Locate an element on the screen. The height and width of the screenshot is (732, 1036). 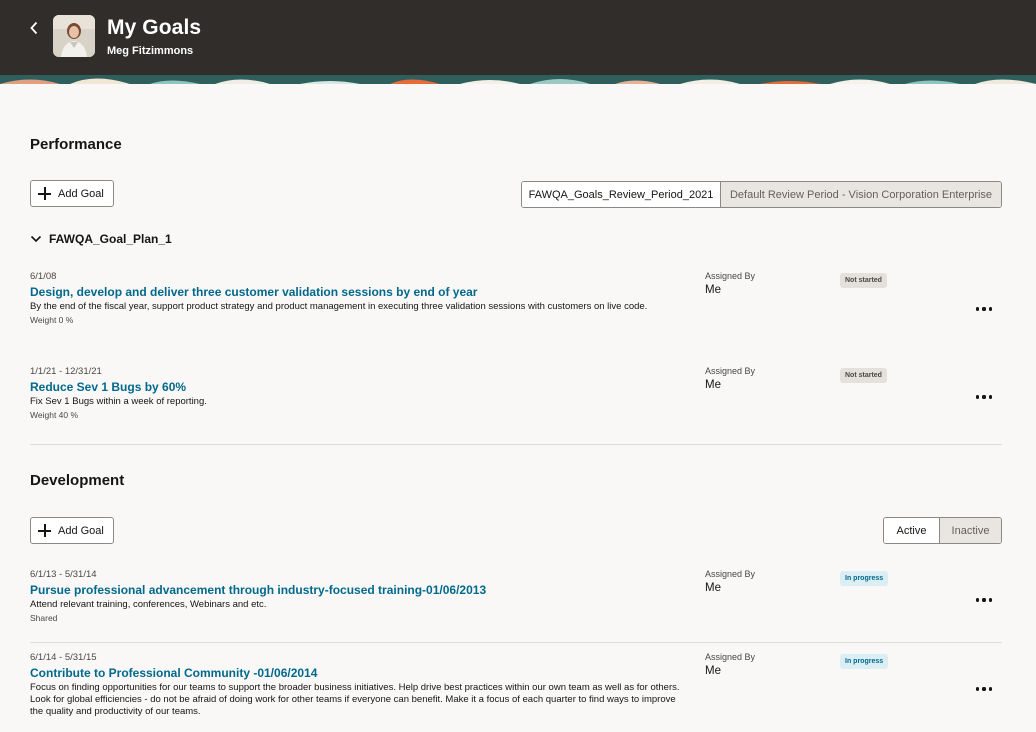
goal-weight: Weight 0 % is located at coordinates (52, 320).